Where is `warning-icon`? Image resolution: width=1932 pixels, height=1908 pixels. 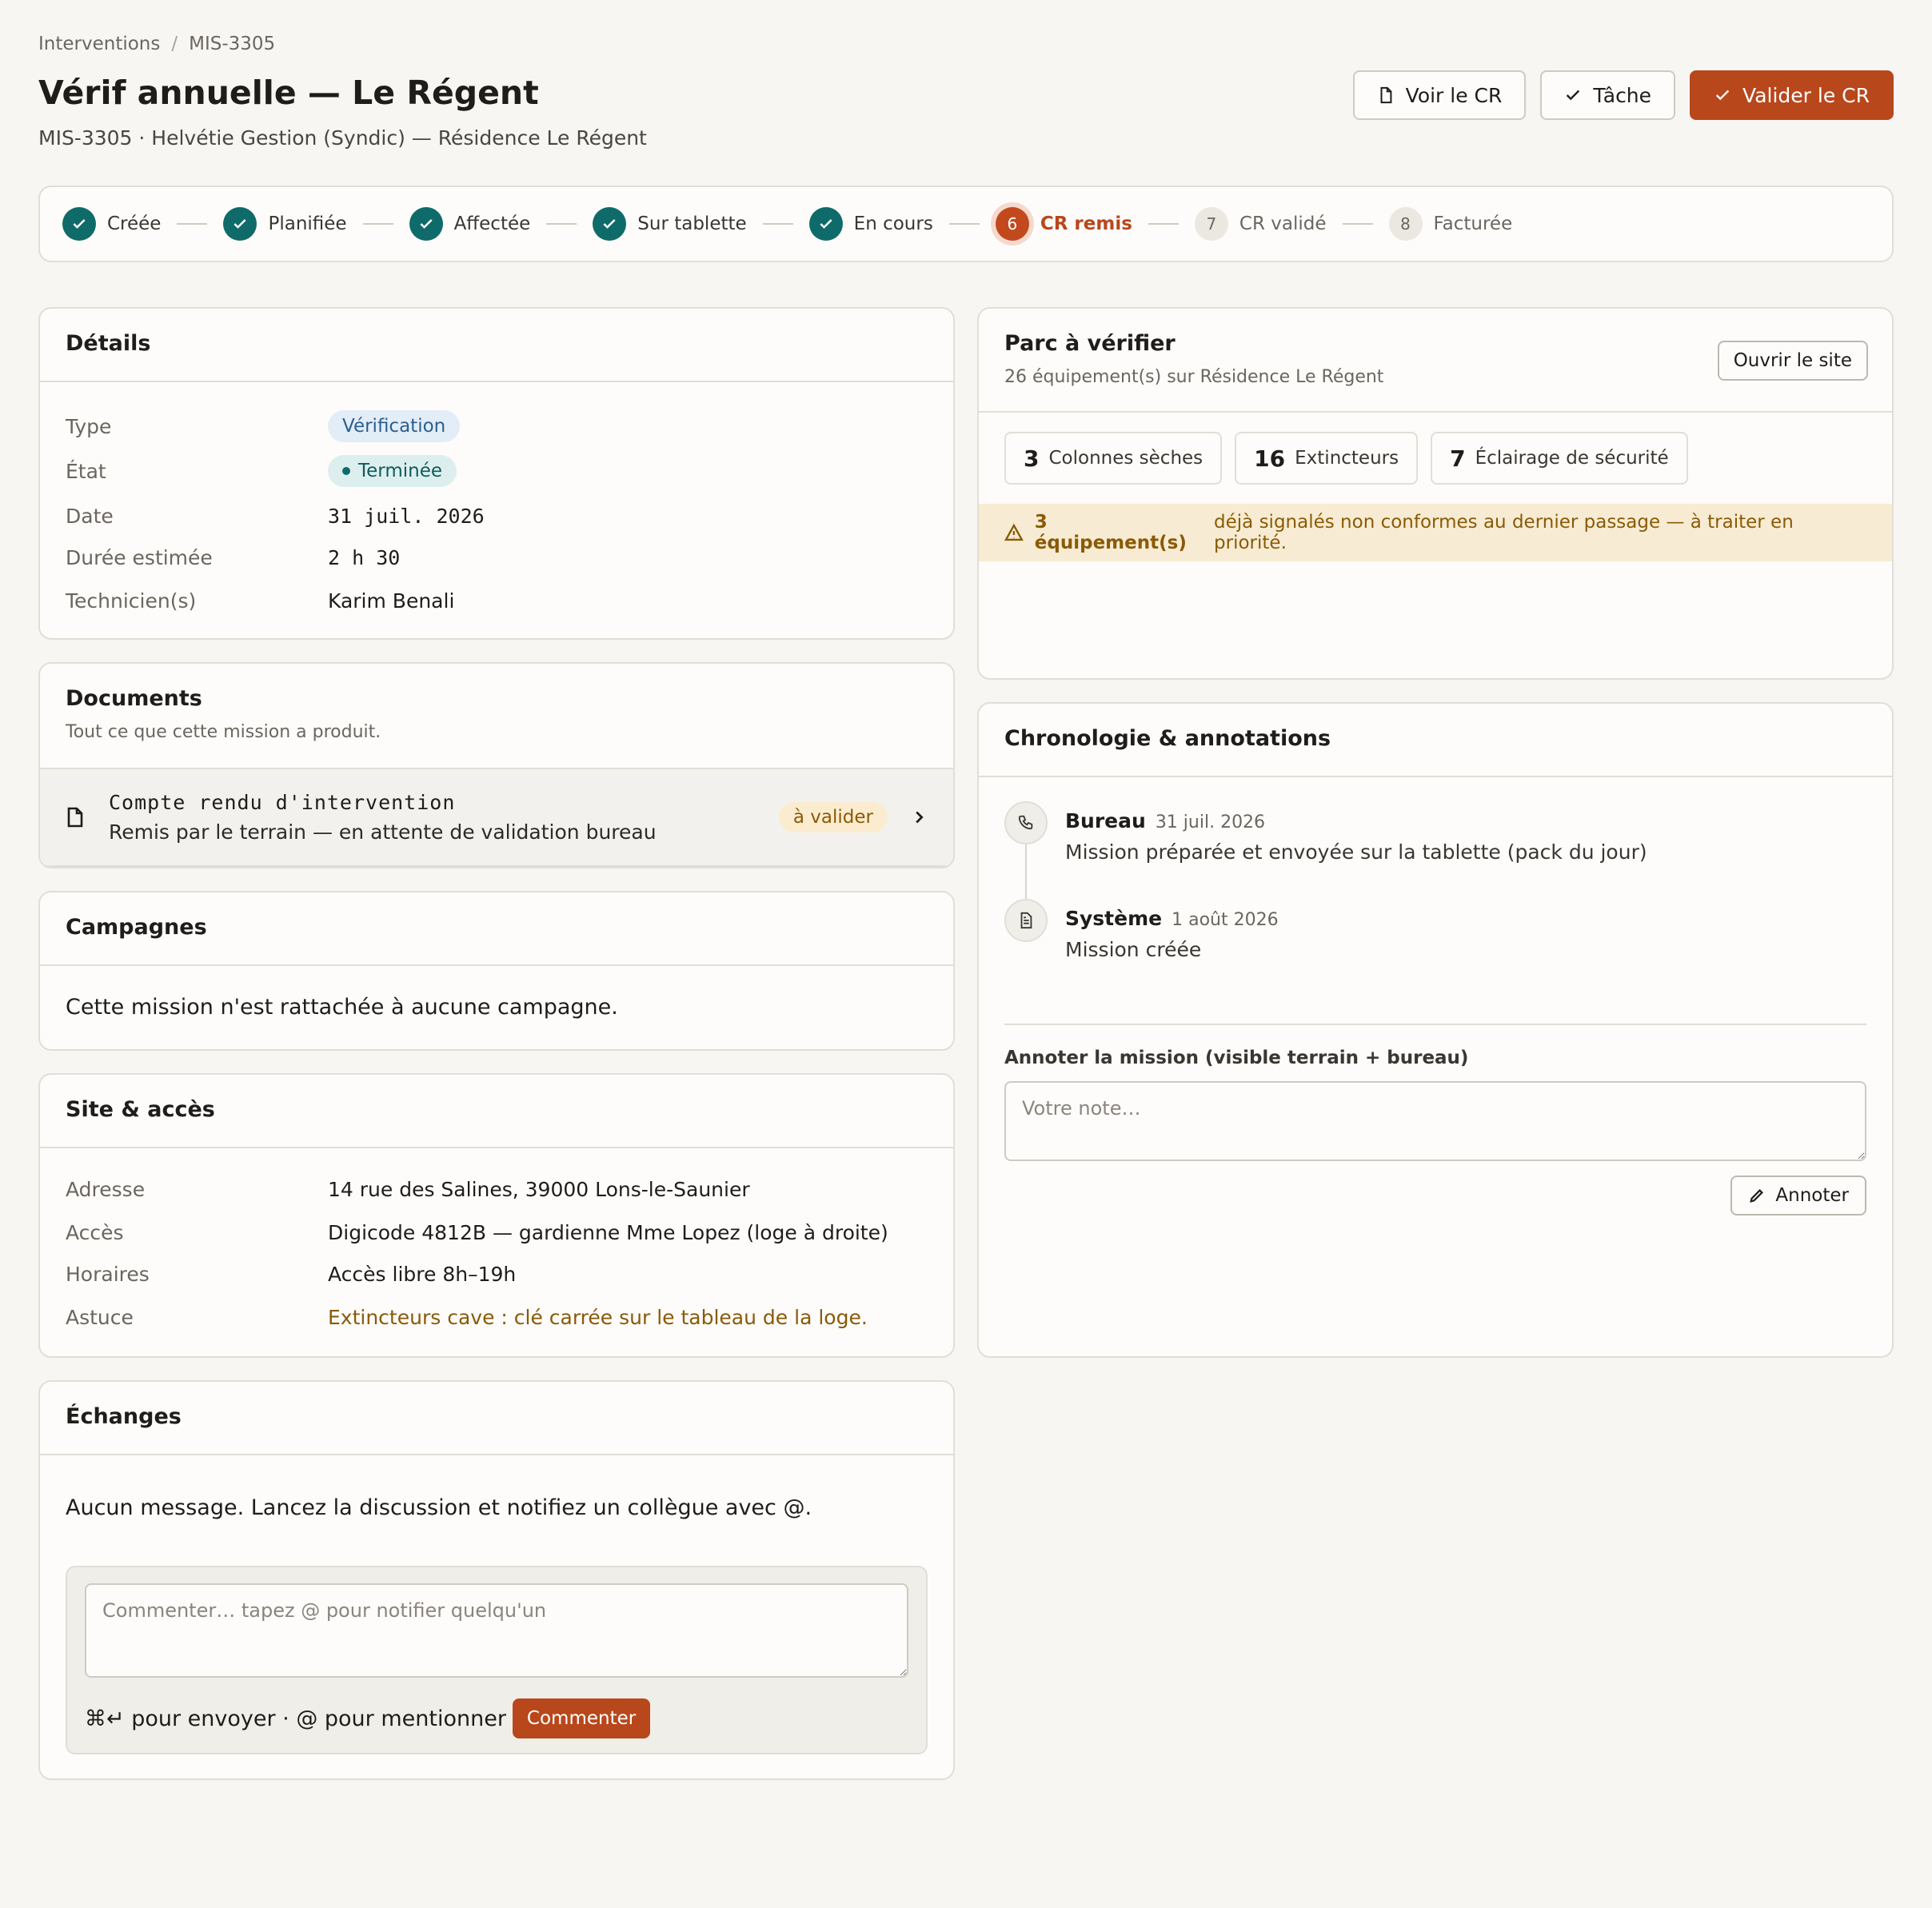
warning-icon is located at coordinates (1014, 532).